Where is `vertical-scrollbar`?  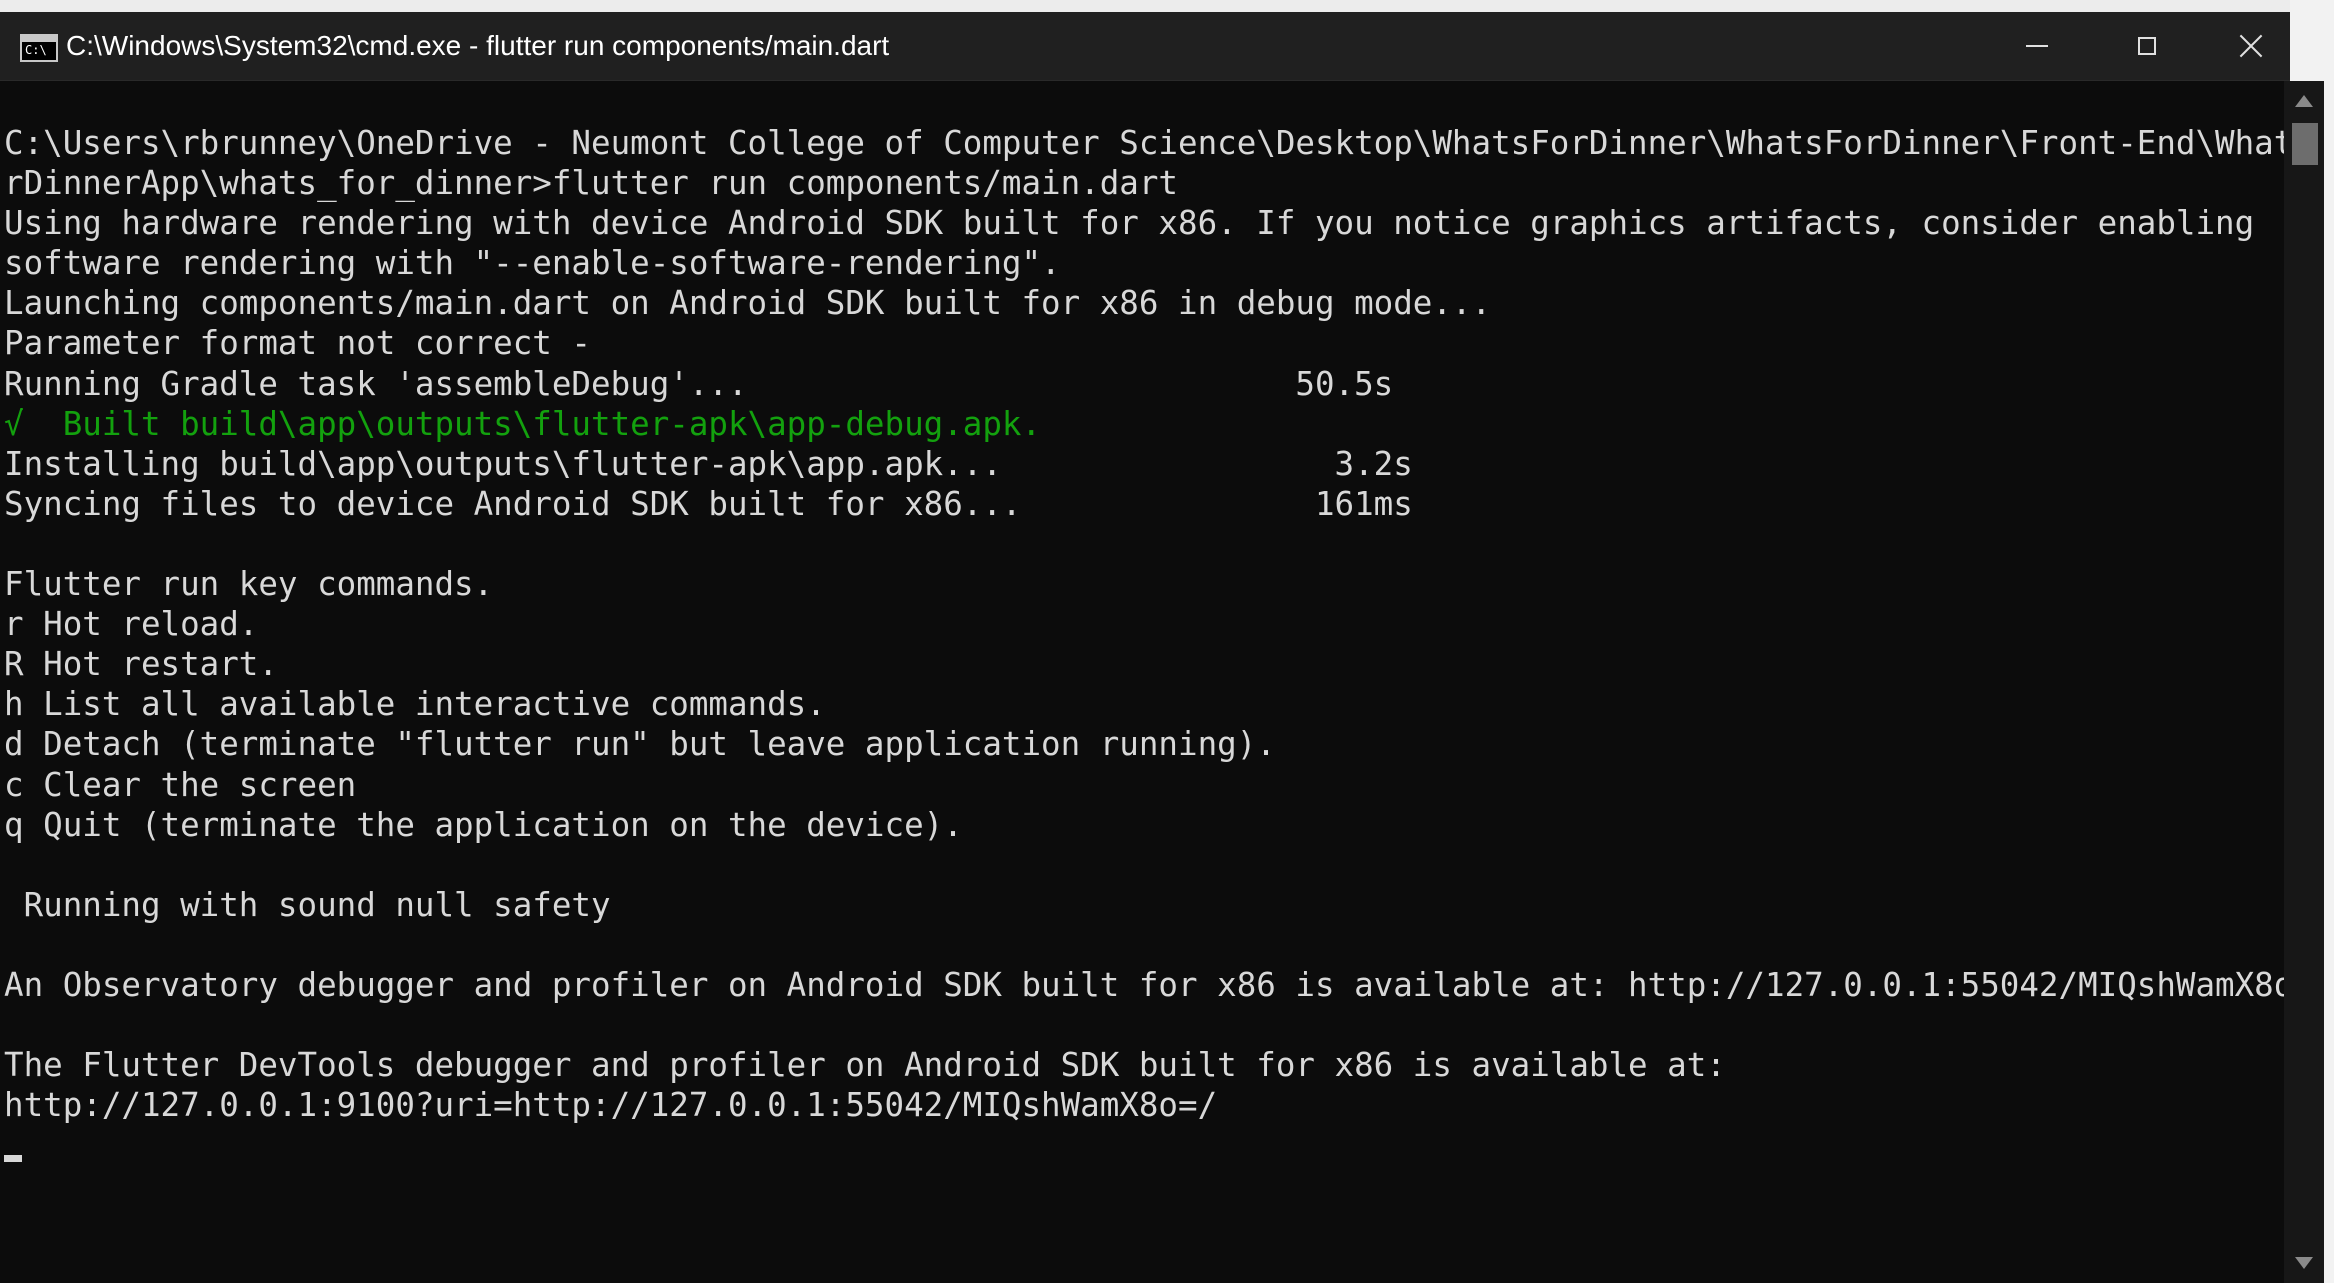 vertical-scrollbar is located at coordinates (2304, 682).